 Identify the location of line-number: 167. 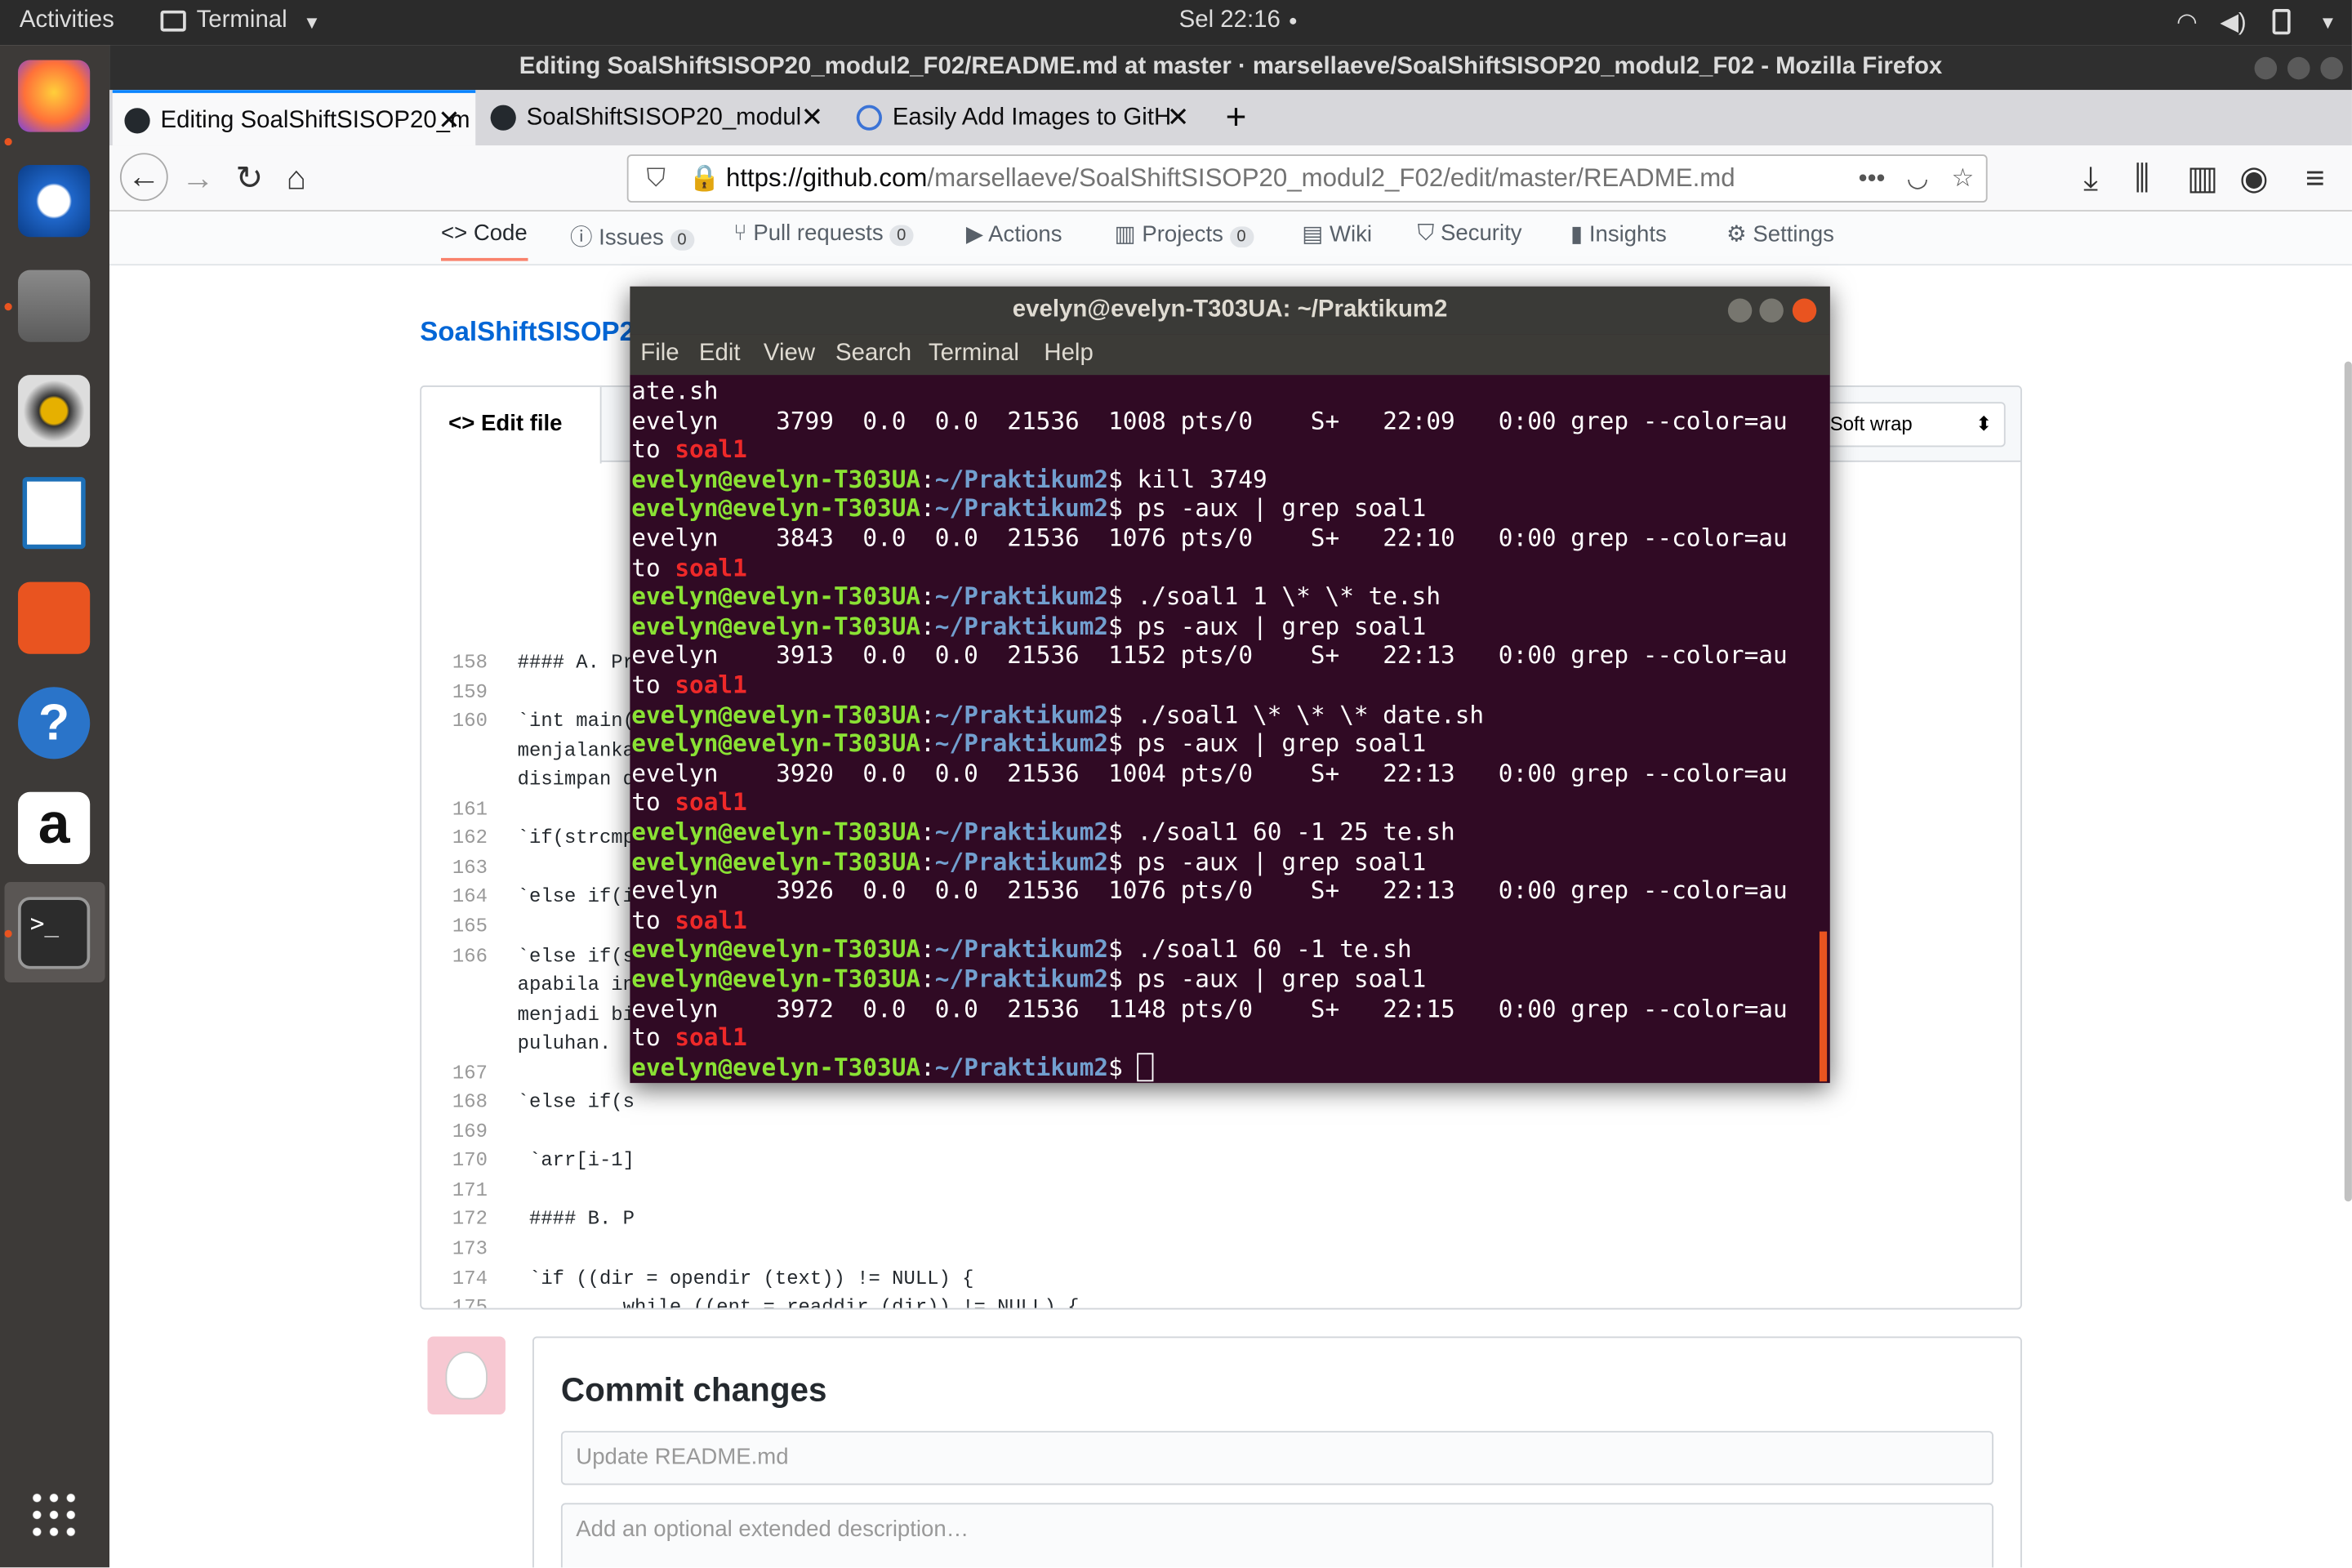
(470, 1073).